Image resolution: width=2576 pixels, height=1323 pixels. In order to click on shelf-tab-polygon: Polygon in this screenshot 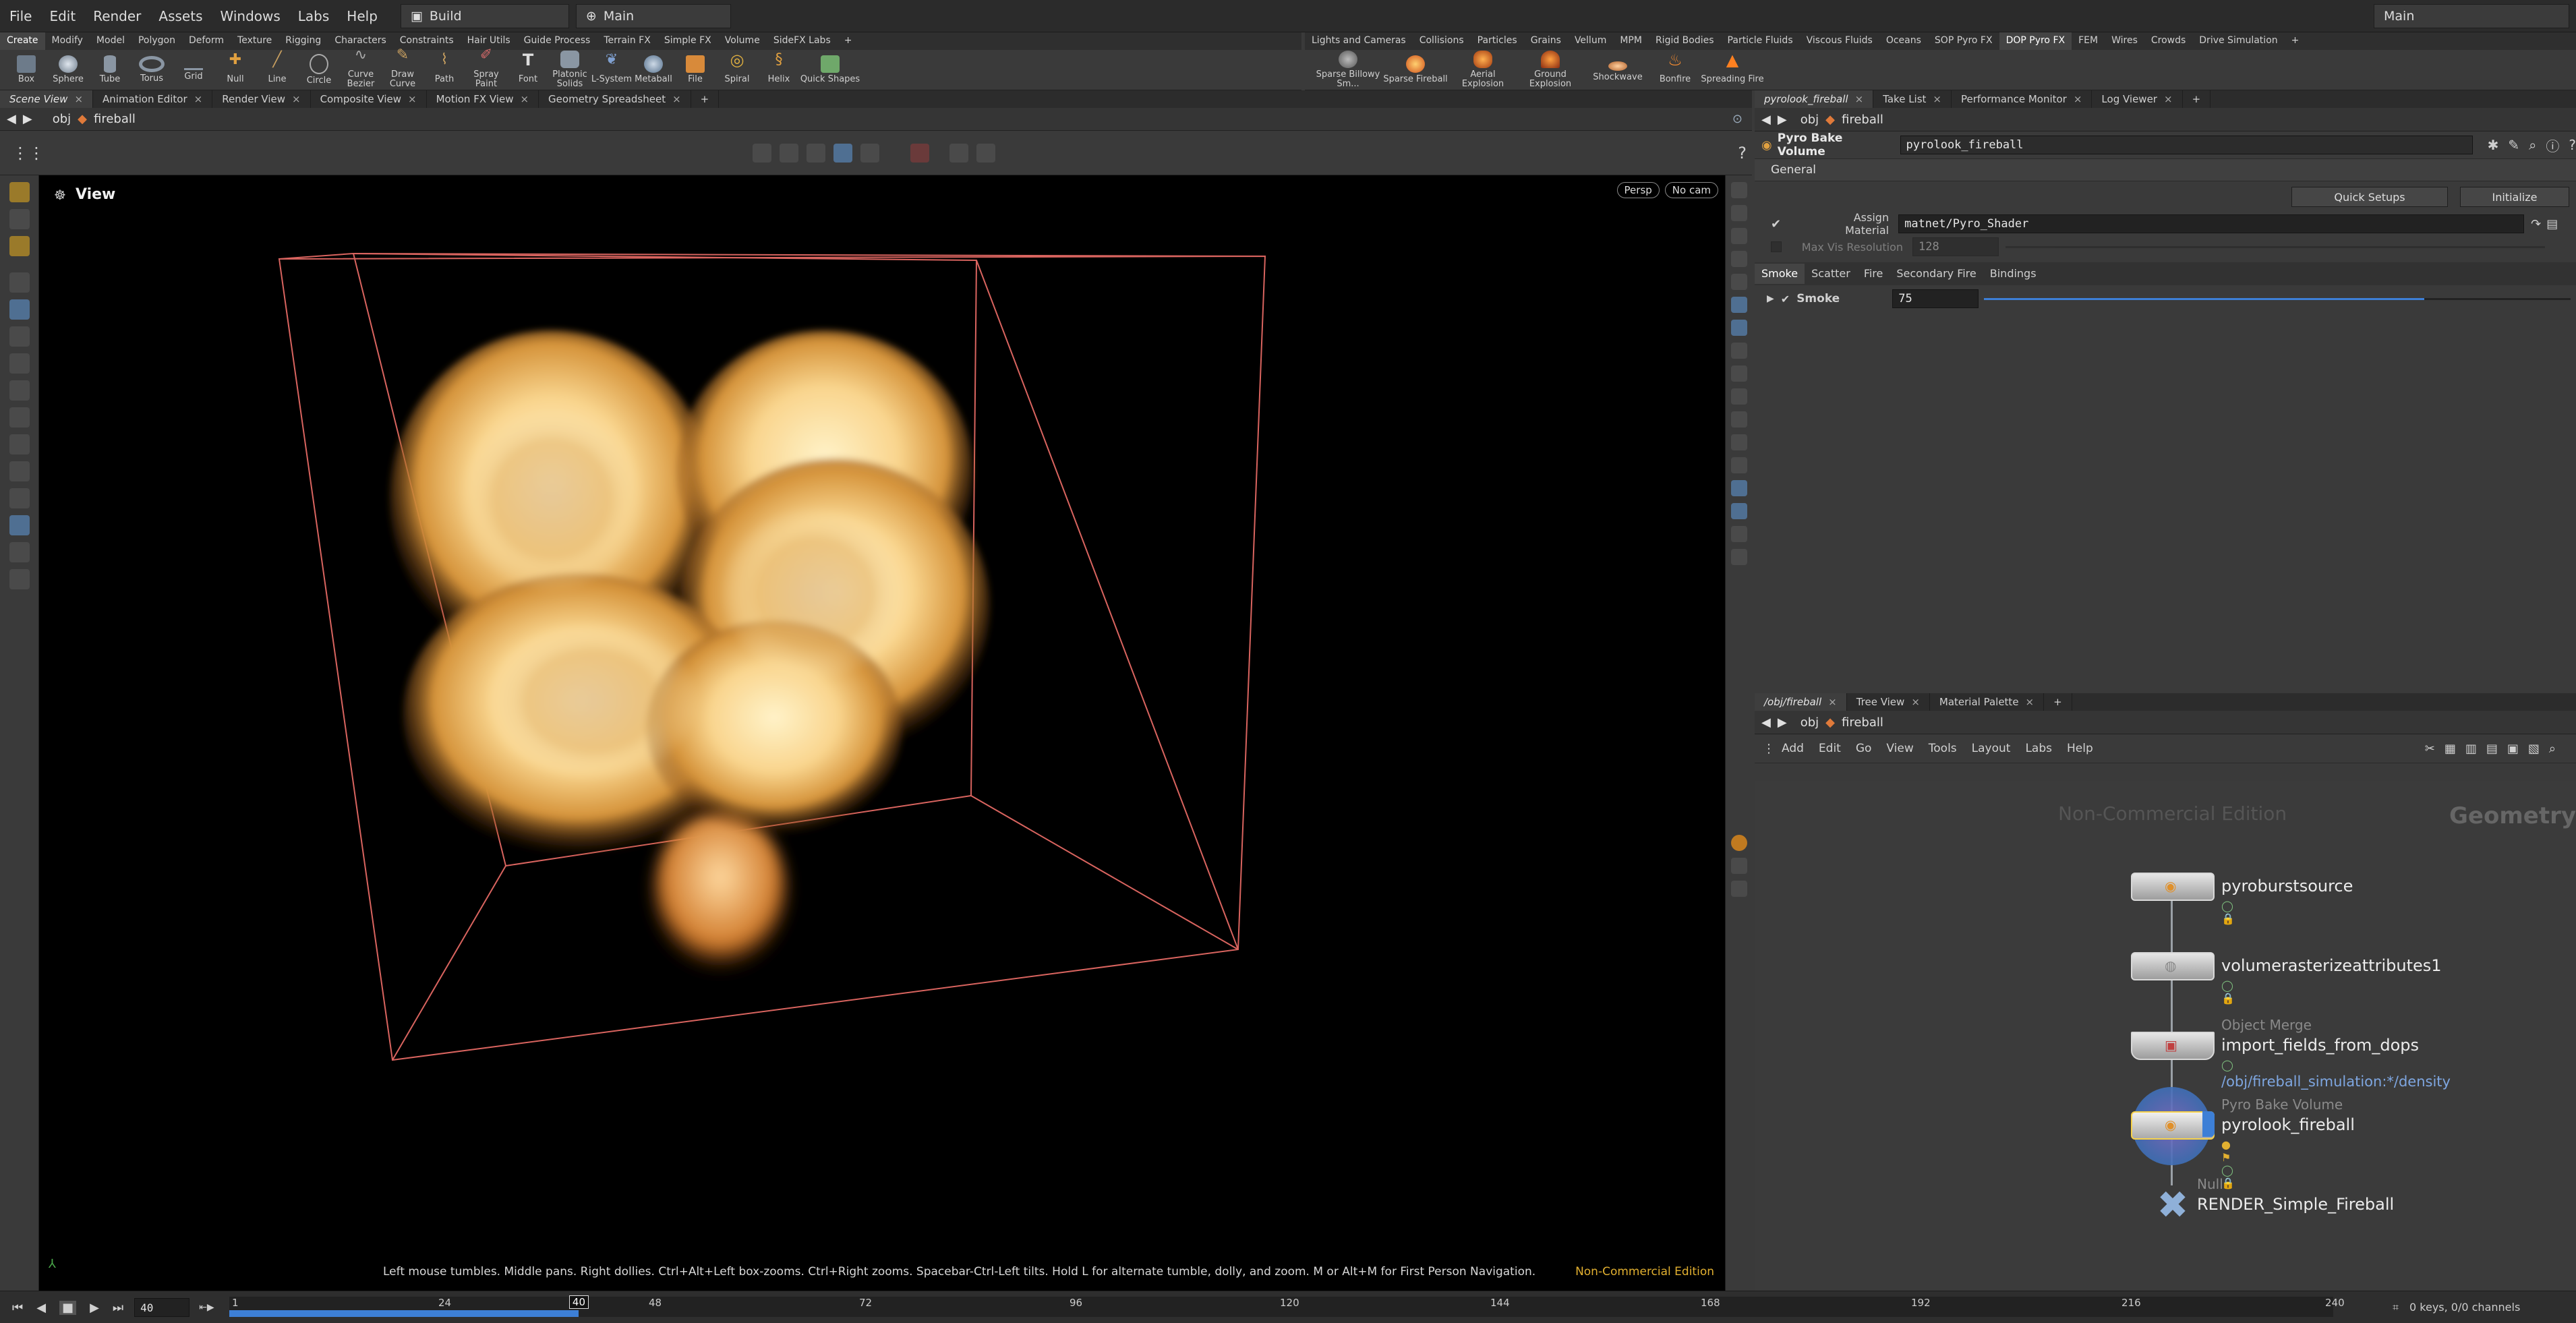, I will do `click(156, 41)`.